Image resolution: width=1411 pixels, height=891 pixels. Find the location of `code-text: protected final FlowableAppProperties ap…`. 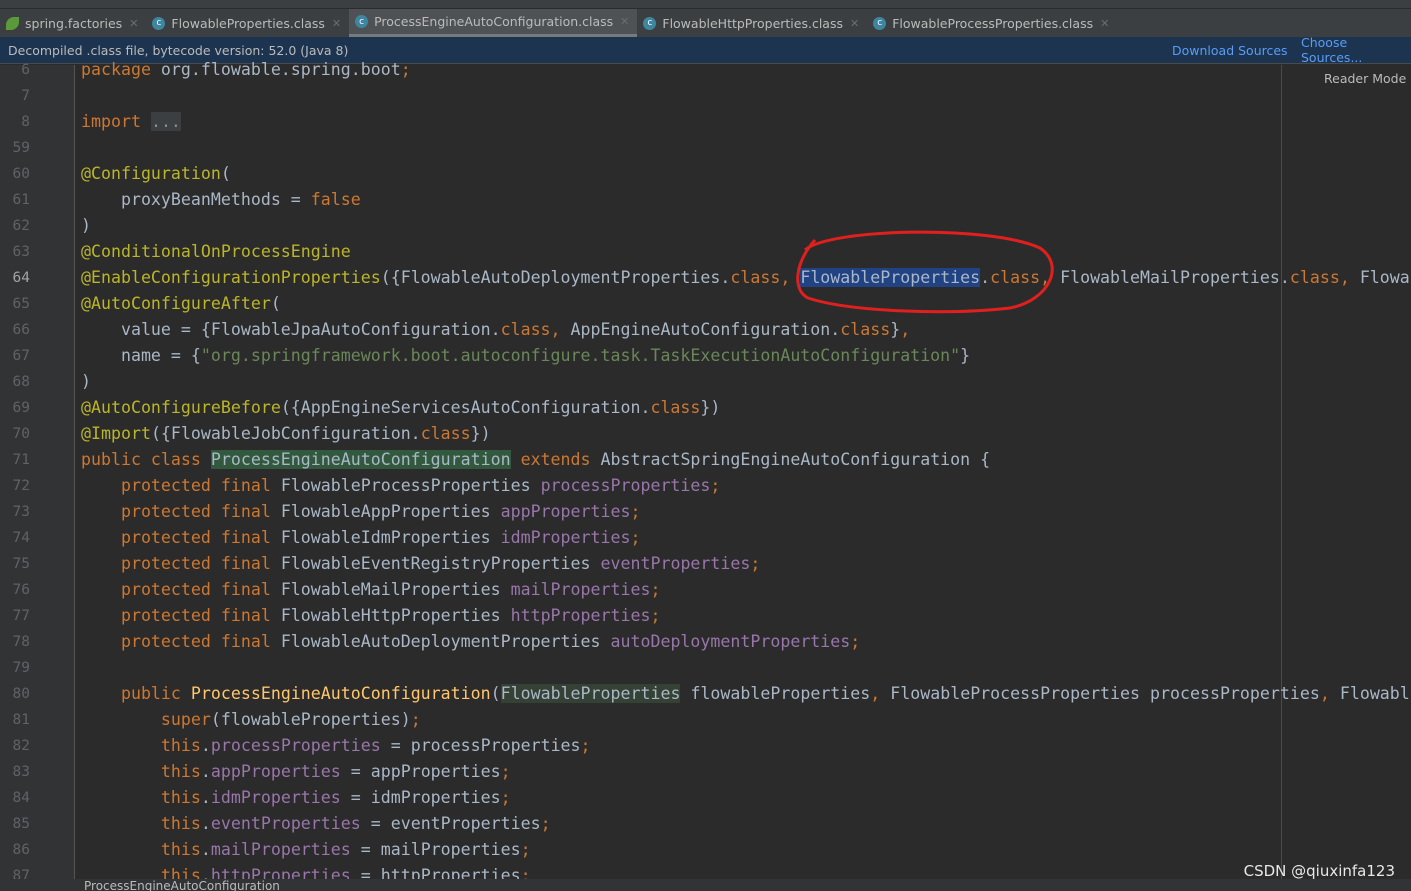

code-text: protected final FlowableAppProperties ap… is located at coordinates (361, 512).